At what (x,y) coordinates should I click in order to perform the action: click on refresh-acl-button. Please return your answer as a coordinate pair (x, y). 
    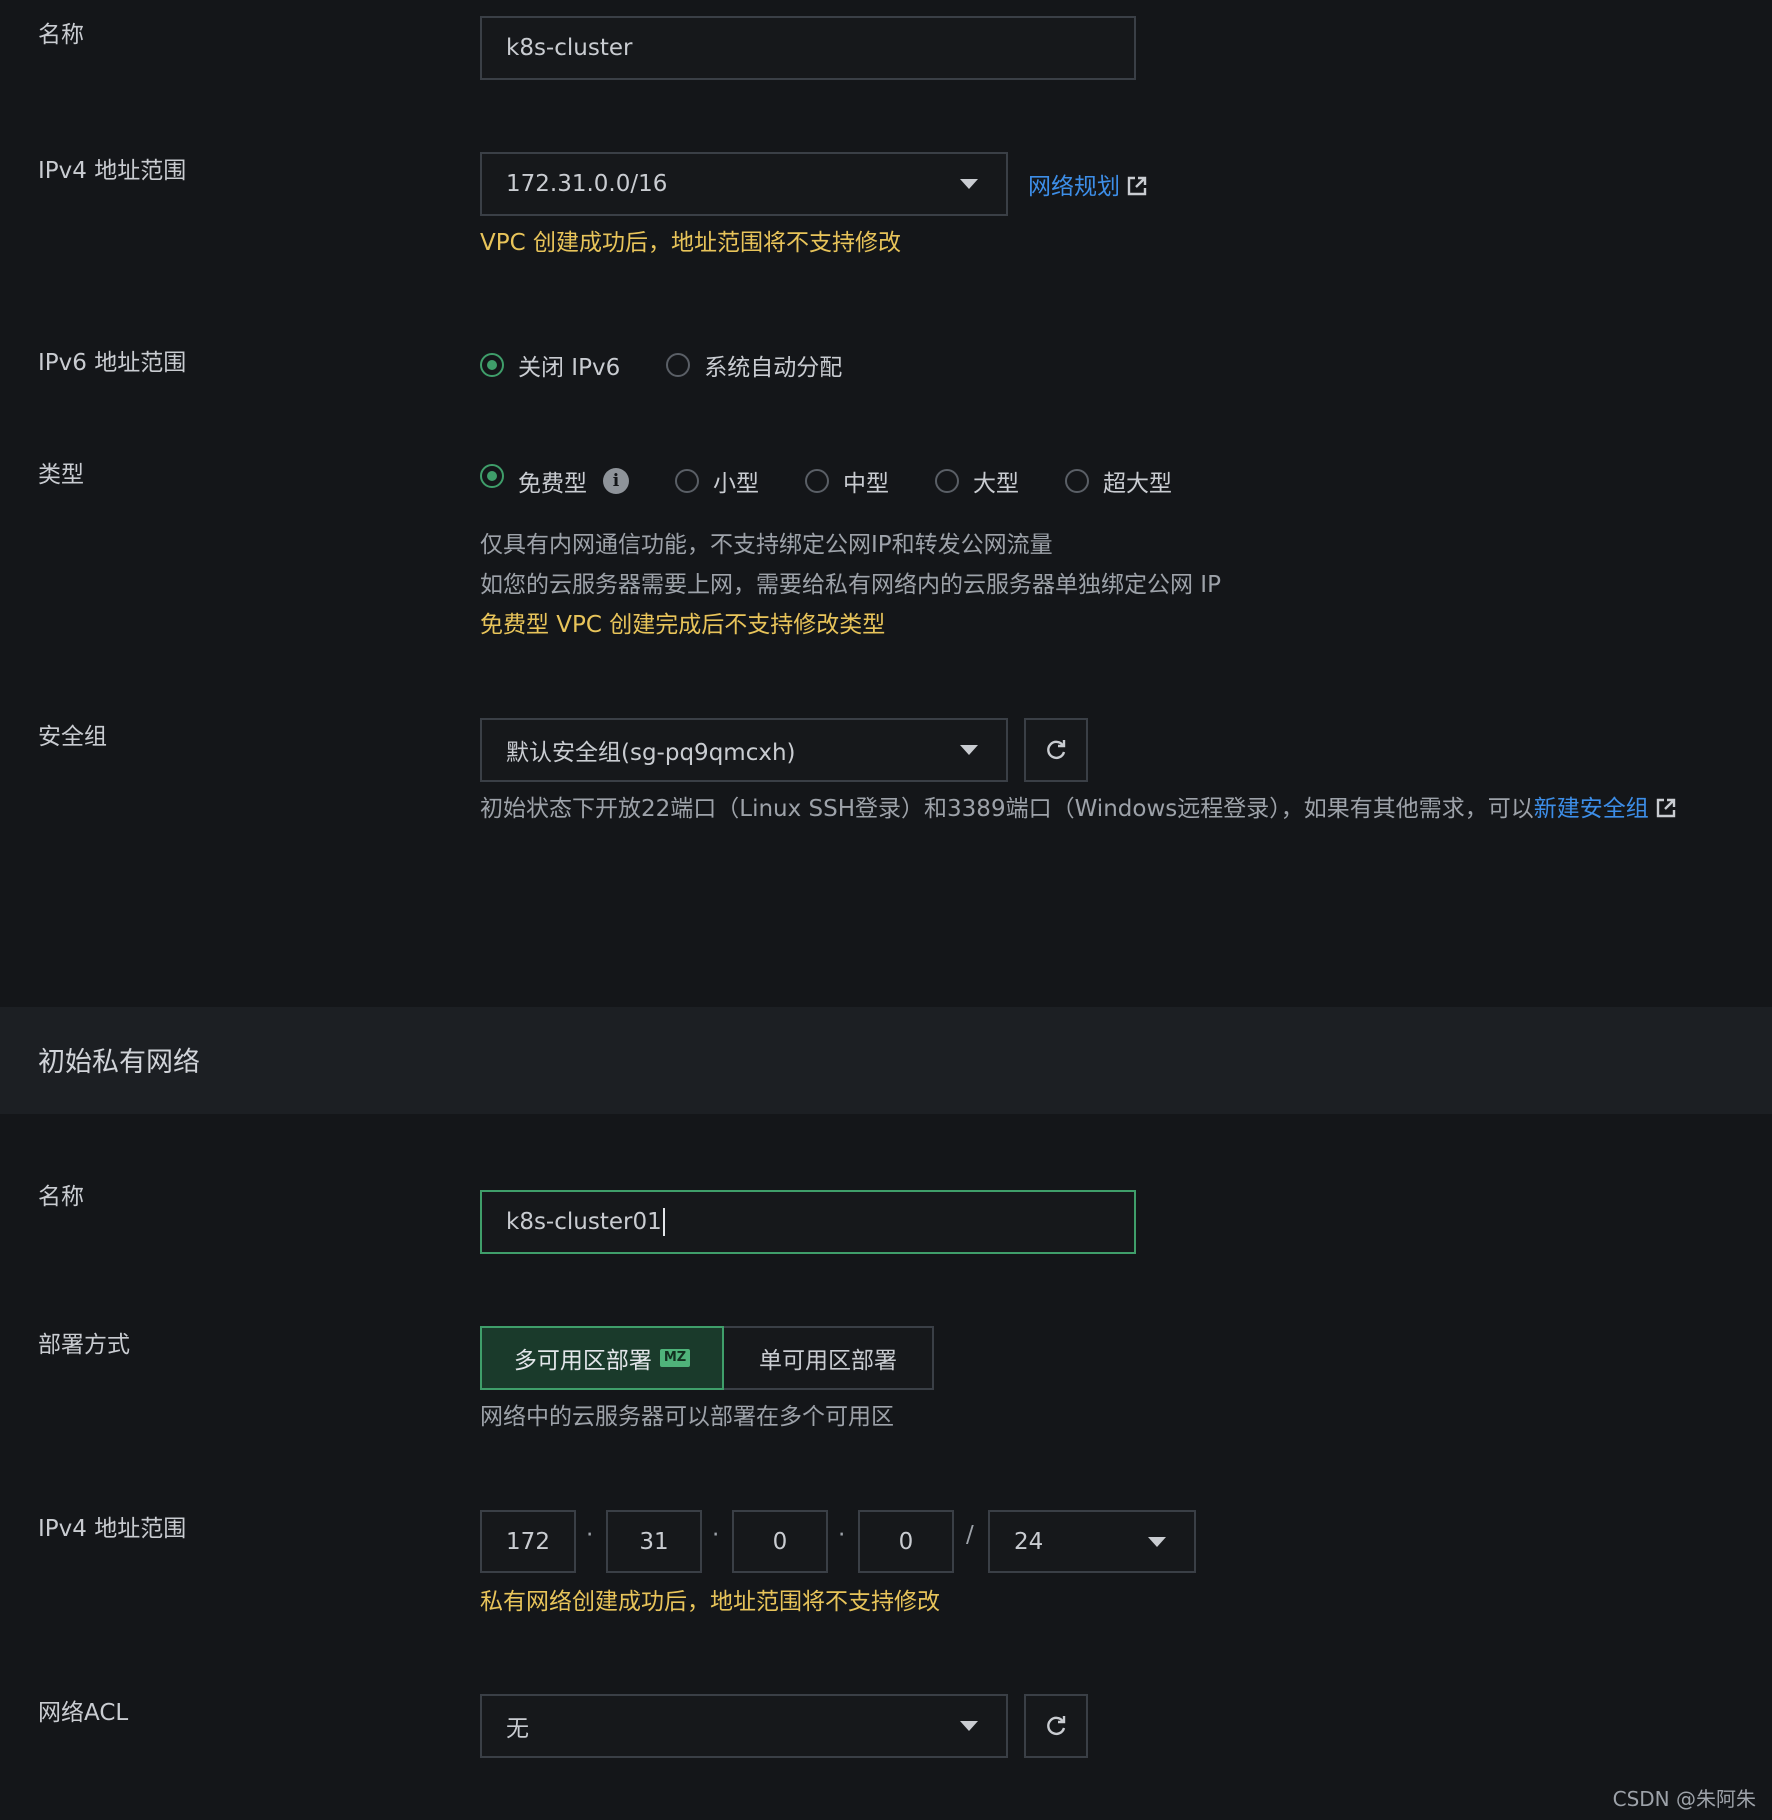
    Looking at the image, I should click on (1056, 1726).